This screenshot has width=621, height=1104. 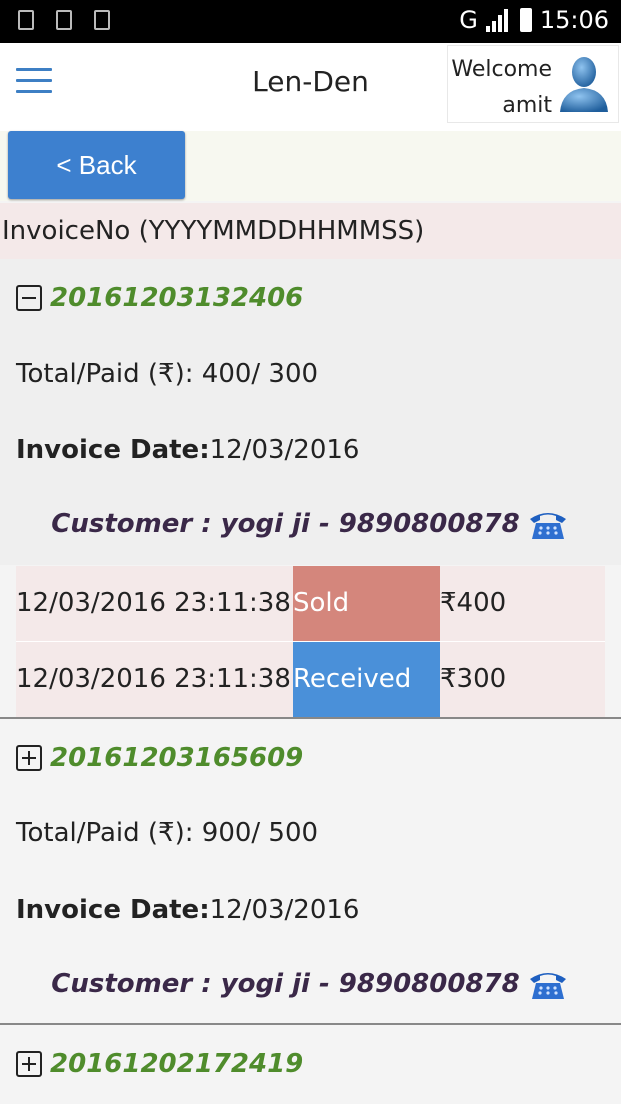 What do you see at coordinates (498, 20) in the screenshot?
I see `signal-icon` at bounding box center [498, 20].